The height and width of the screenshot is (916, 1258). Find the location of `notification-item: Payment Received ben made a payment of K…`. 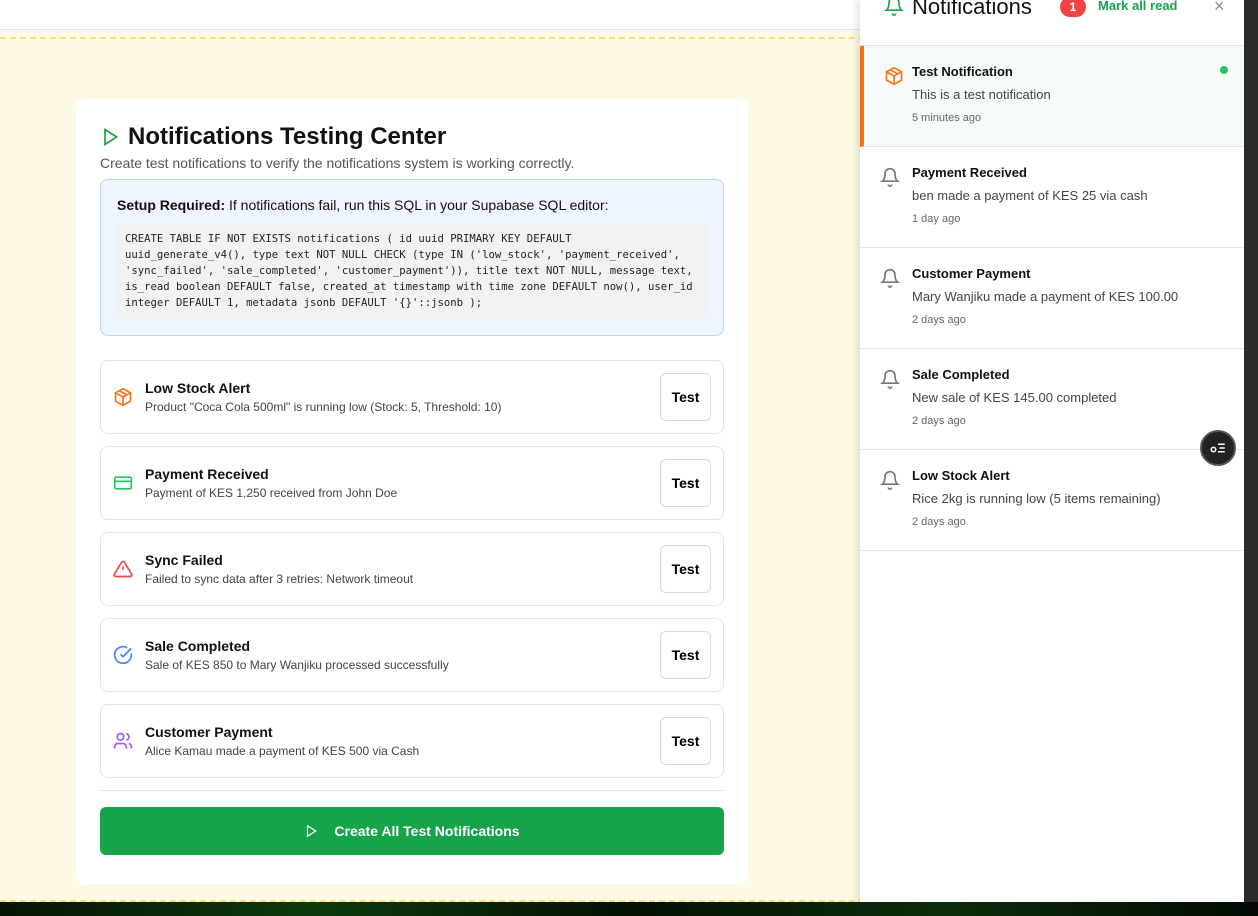

notification-item: Payment Received ben made a payment of K… is located at coordinates (1052, 197).